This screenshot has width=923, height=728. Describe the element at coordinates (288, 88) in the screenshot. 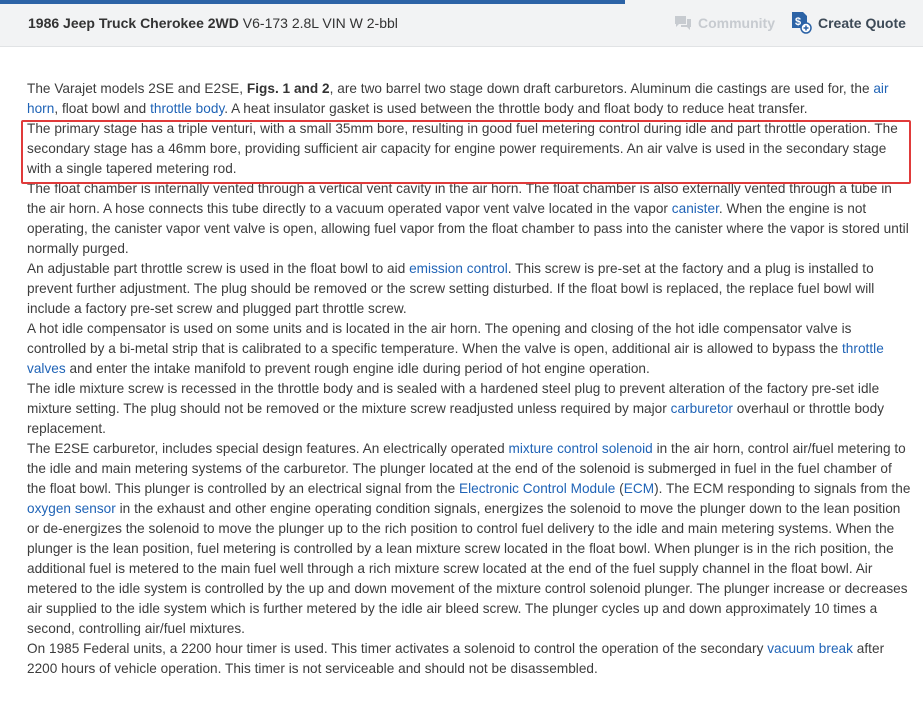

I see `figure-reference: Figs. 1 and 2` at that location.